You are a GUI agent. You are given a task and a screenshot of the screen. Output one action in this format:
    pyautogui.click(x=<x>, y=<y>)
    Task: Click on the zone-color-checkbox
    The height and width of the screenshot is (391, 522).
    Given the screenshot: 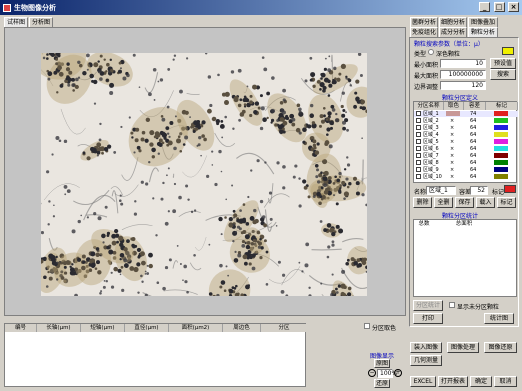 What is the action you would take?
    pyautogui.click(x=367, y=326)
    